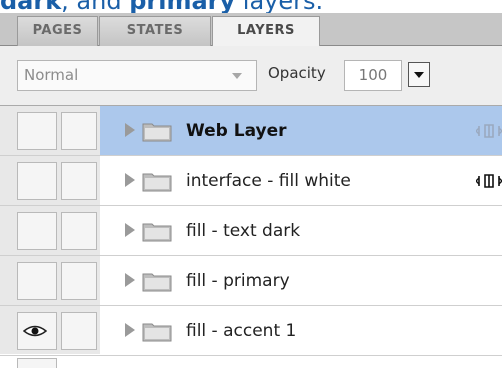  What do you see at coordinates (266, 31) in the screenshot?
I see `tab-layers: LAYERS` at bounding box center [266, 31].